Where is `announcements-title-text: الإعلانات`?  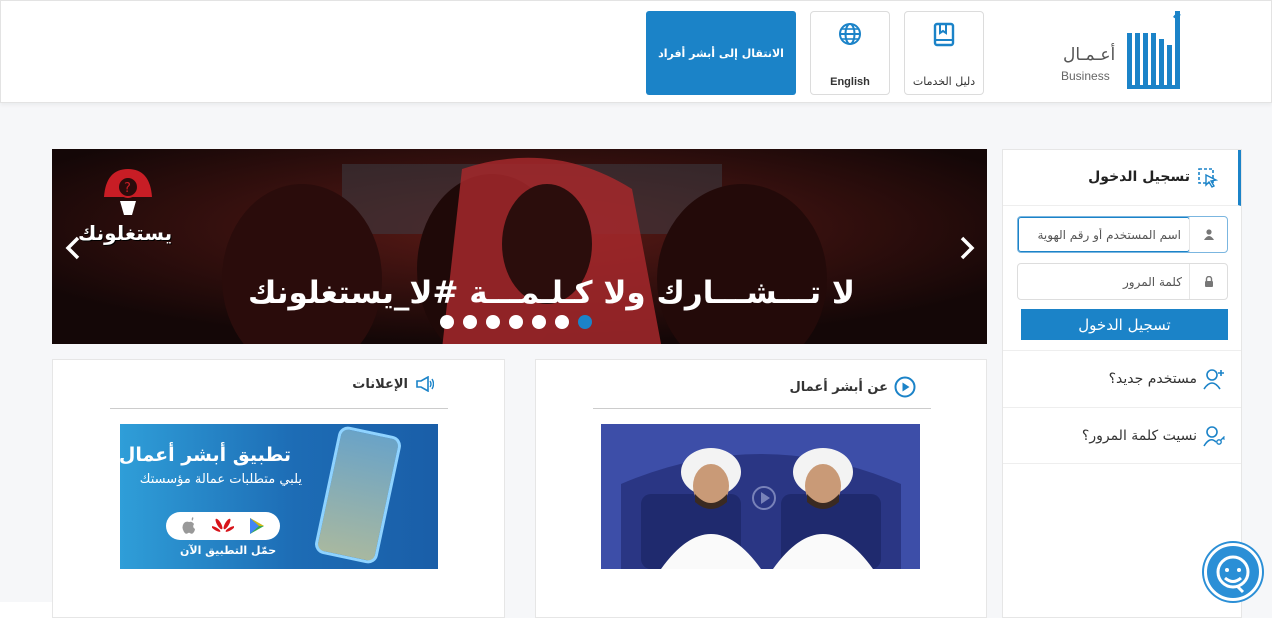
announcements-title-text: الإعلانات is located at coordinates (380, 384).